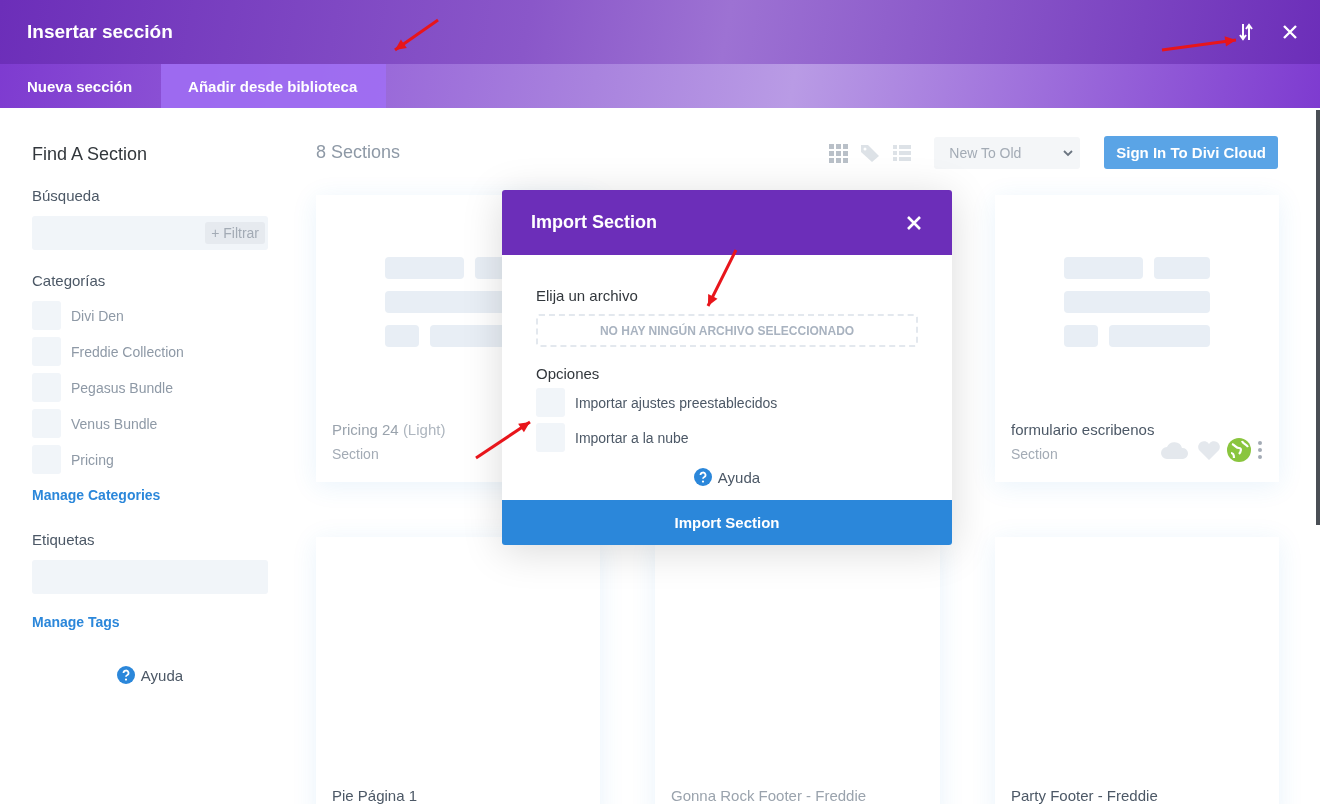  I want to click on category-label: Freddie Collection, so click(127, 351).